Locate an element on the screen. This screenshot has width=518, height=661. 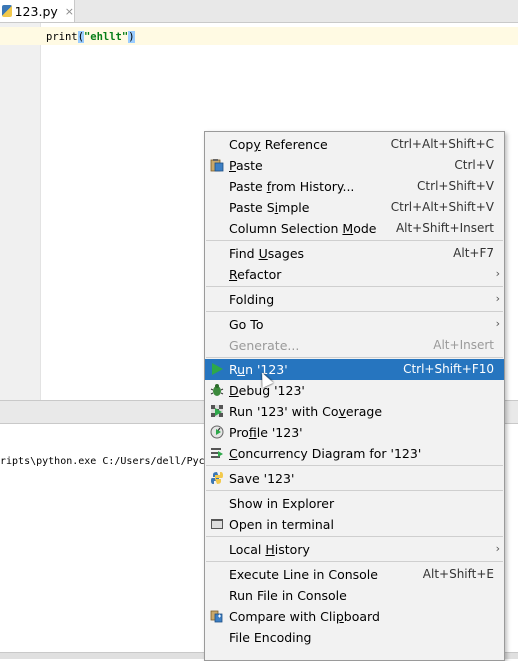
menu-item-execute-line-in-console: Execute Line in Console Alt+Shift+E is located at coordinates (354, 574).